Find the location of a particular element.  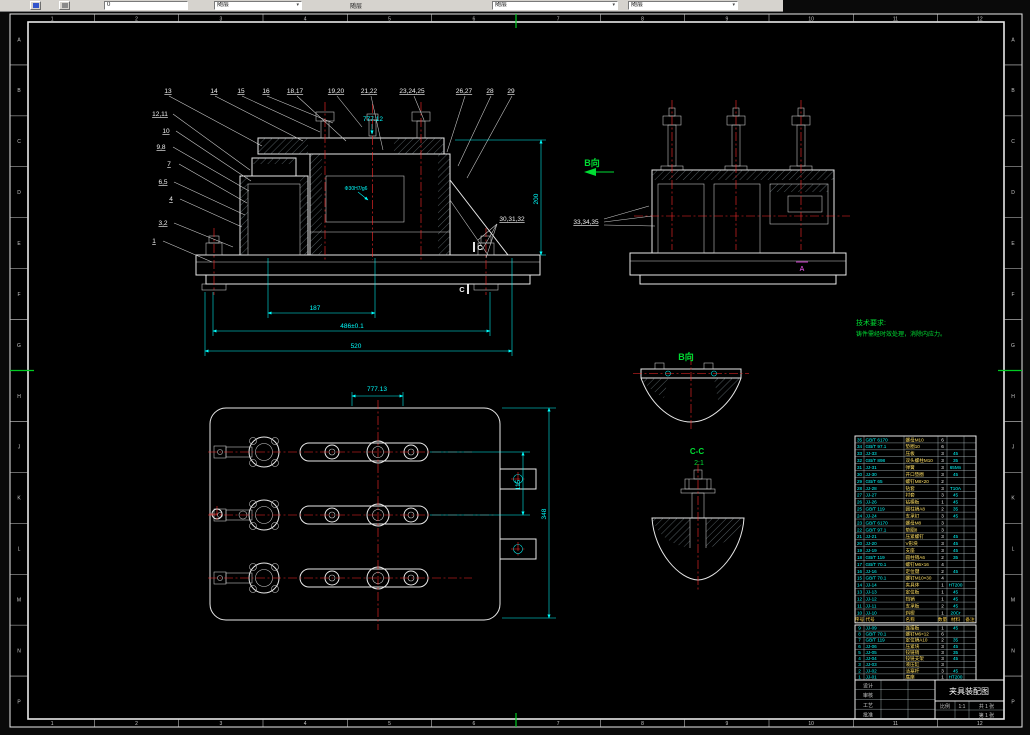

zone-row-label: L is located at coordinates (1013, 550).